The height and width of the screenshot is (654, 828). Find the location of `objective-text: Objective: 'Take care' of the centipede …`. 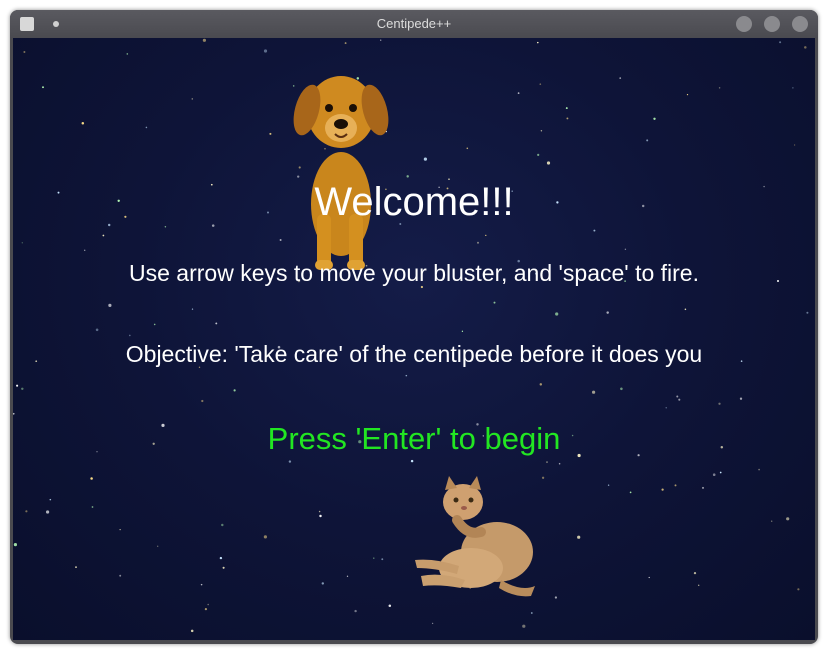

objective-text: Objective: 'Take care' of the centipede … is located at coordinates (414, 354).